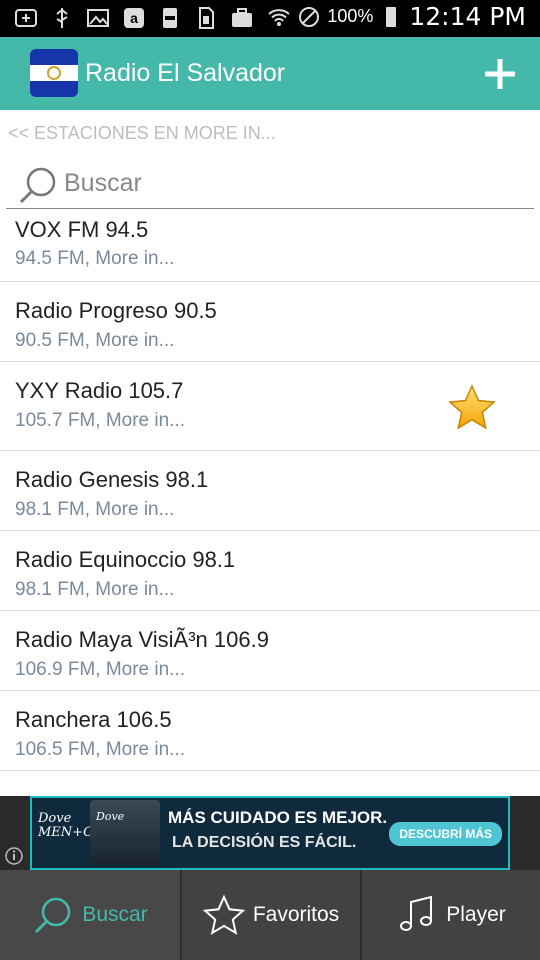 This screenshot has height=960, width=540. Describe the element at coordinates (125, 559) in the screenshot. I see `station-name: Radio Equinoccio 98.1` at that location.